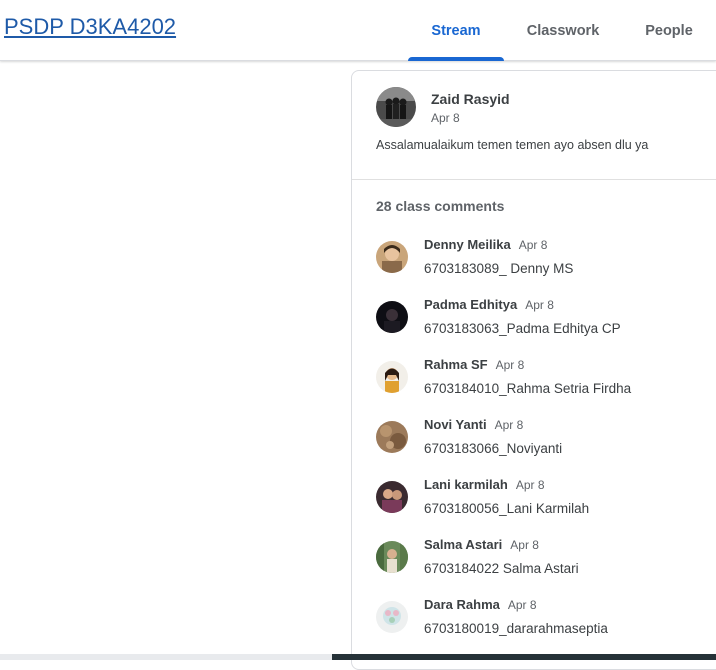 Image resolution: width=716 pixels, height=670 pixels. What do you see at coordinates (534, 179) in the screenshot?
I see `post-divider` at bounding box center [534, 179].